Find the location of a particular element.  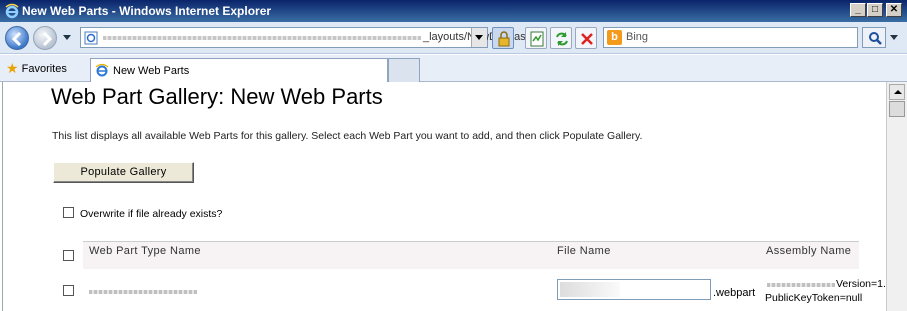

overwrite-label: Overwrite if file already exists? is located at coordinates (151, 214).